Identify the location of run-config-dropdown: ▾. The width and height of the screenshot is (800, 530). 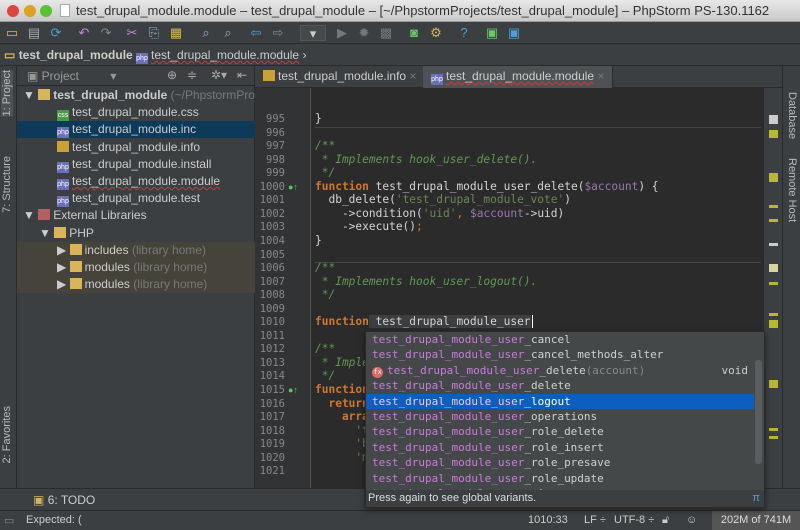
(313, 33).